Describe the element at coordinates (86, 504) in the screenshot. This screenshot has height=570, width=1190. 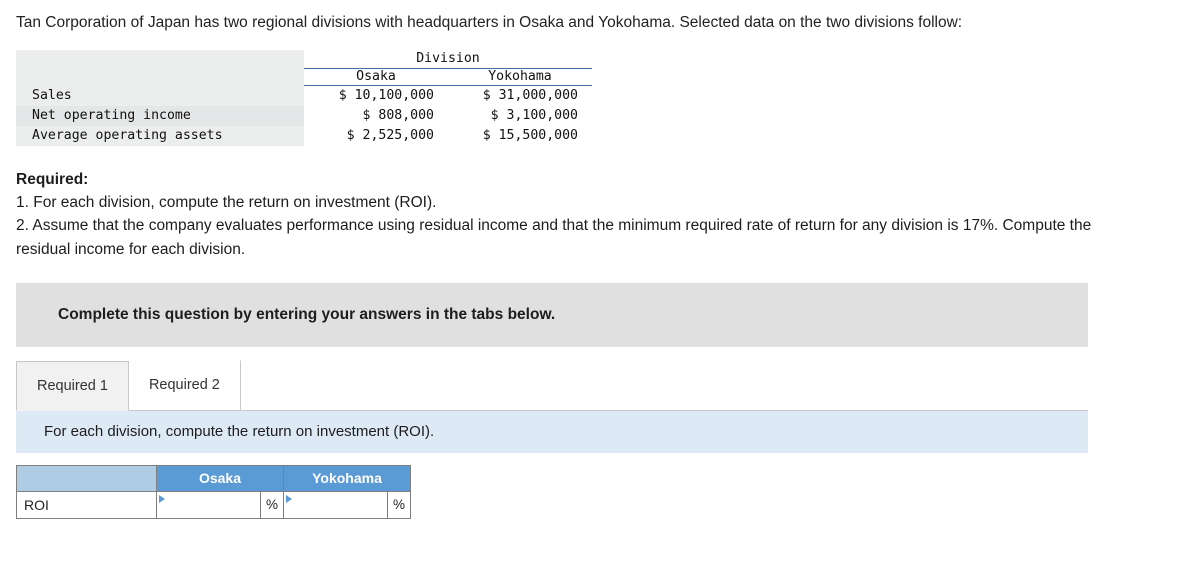
I see `answer-row-label-roi: ROI` at that location.